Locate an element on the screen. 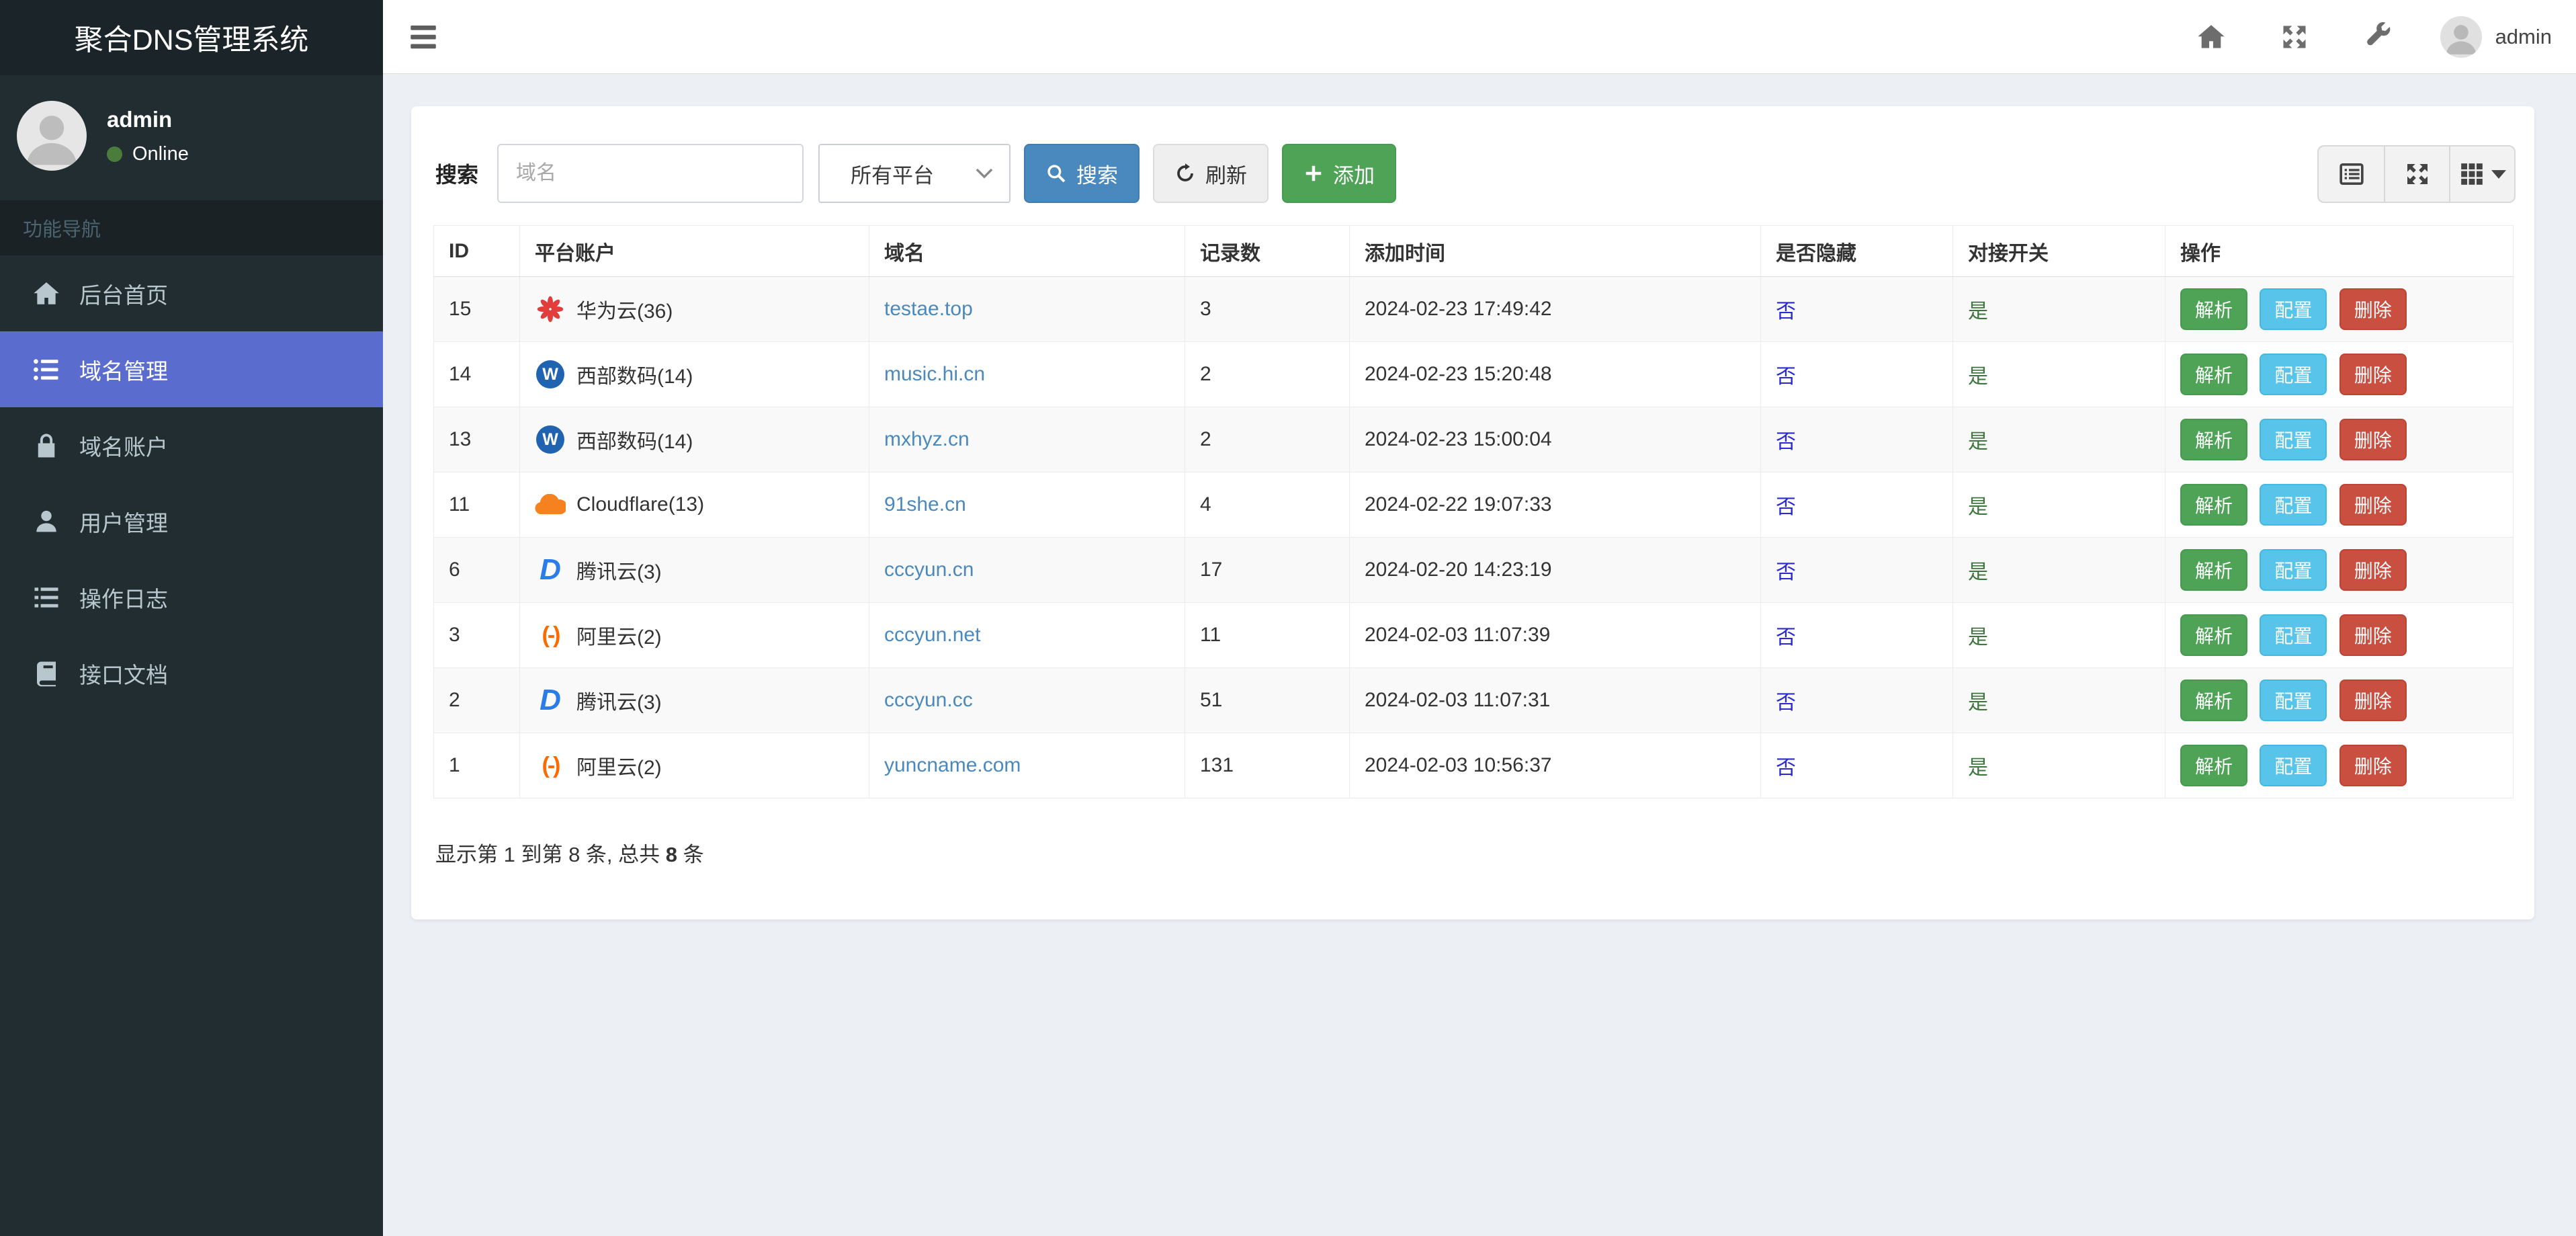 The image size is (2576, 1236). refresh-icon is located at coordinates (1185, 173).